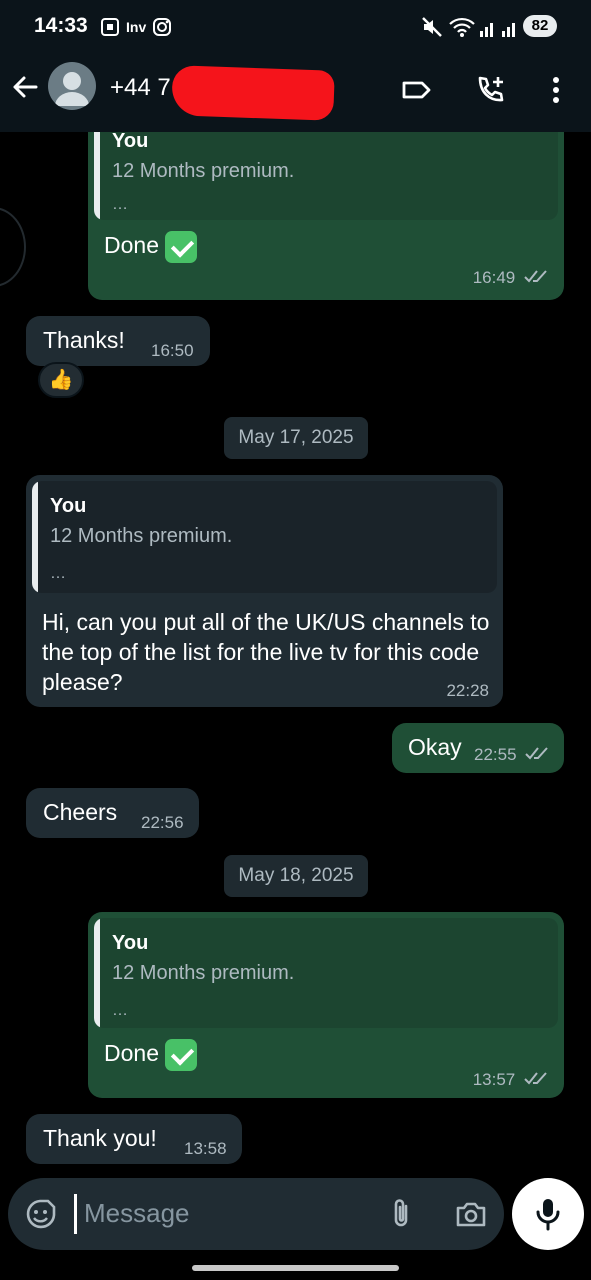 The height and width of the screenshot is (1280, 591). I want to click on message-time: 13:57, so click(494, 1079).